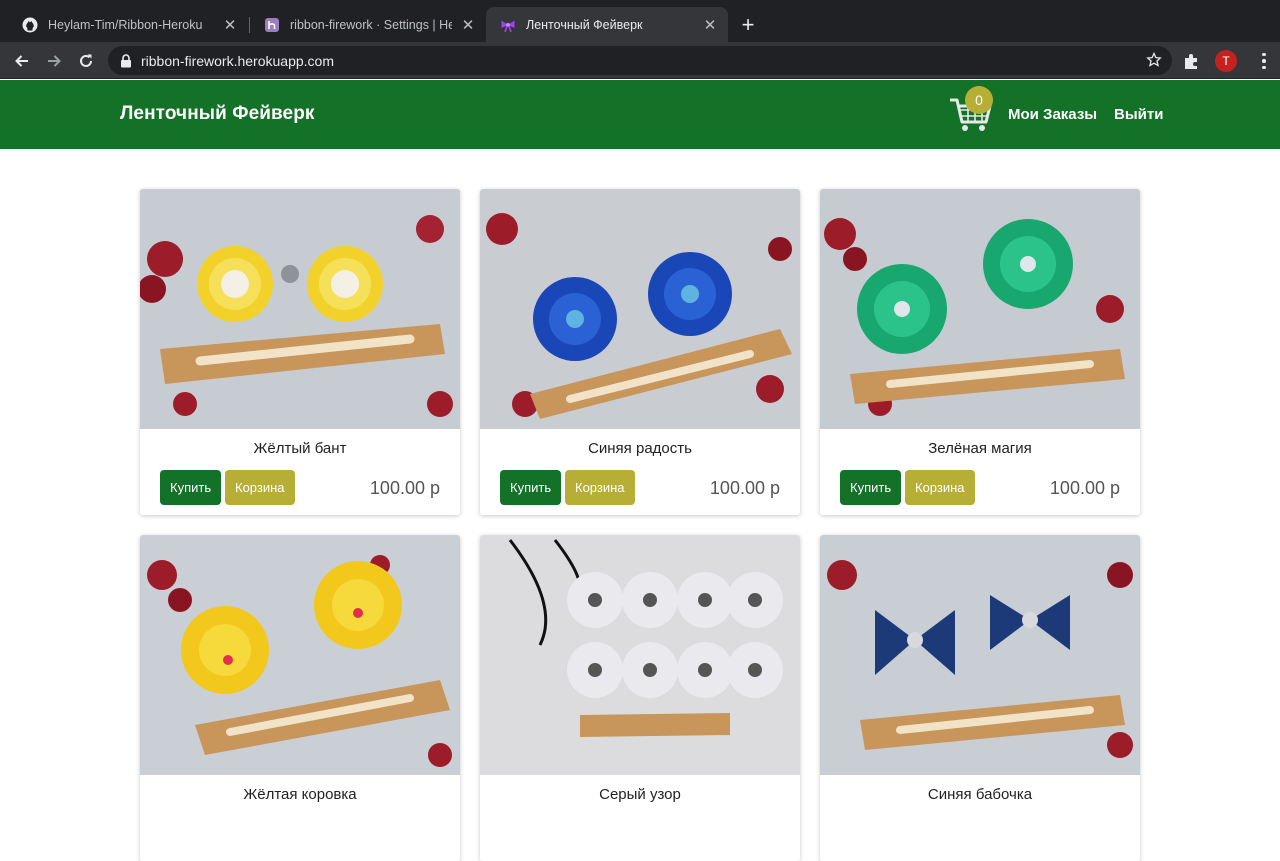 The height and width of the screenshot is (861, 1280). I want to click on product-name: Синяя радость, so click(640, 448).